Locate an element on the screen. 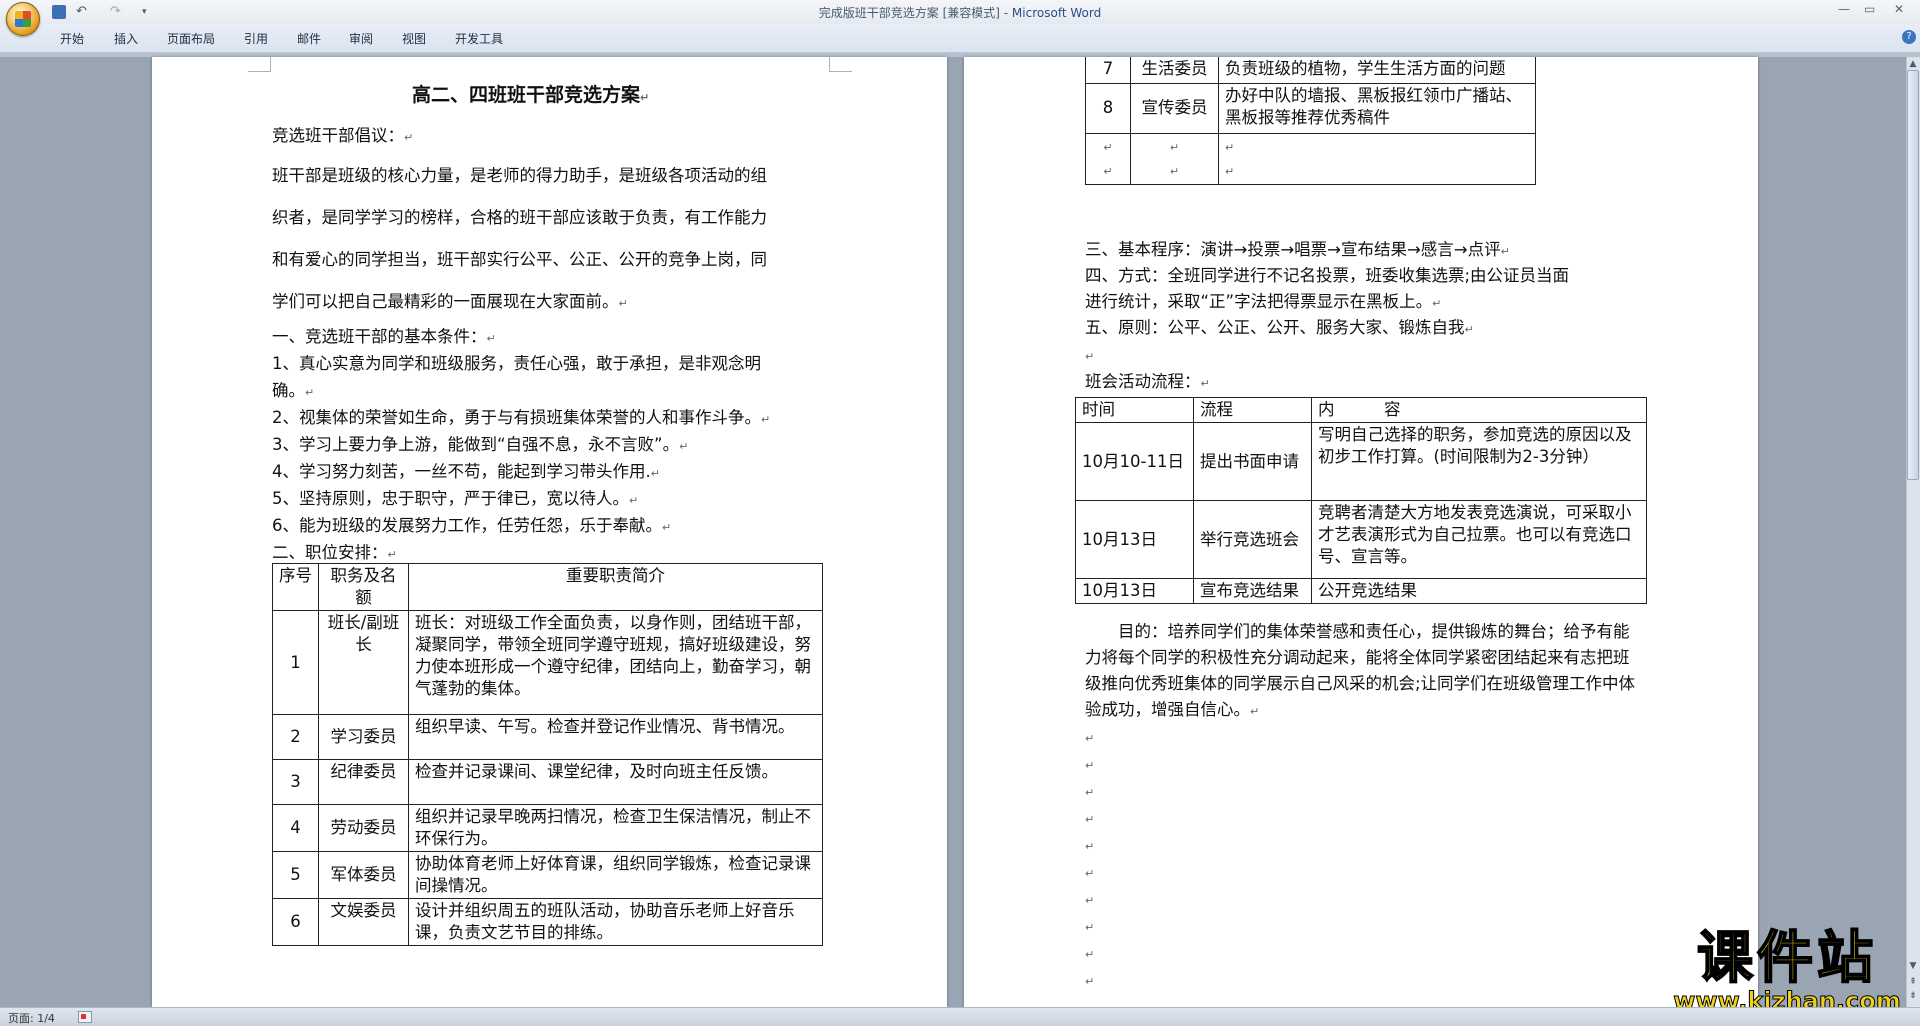 Image resolution: width=1920 pixels, height=1026 pixels. intro-line: 学们可以把自己最精彩的一面展现在大家面前。↵ is located at coordinates (450, 301).